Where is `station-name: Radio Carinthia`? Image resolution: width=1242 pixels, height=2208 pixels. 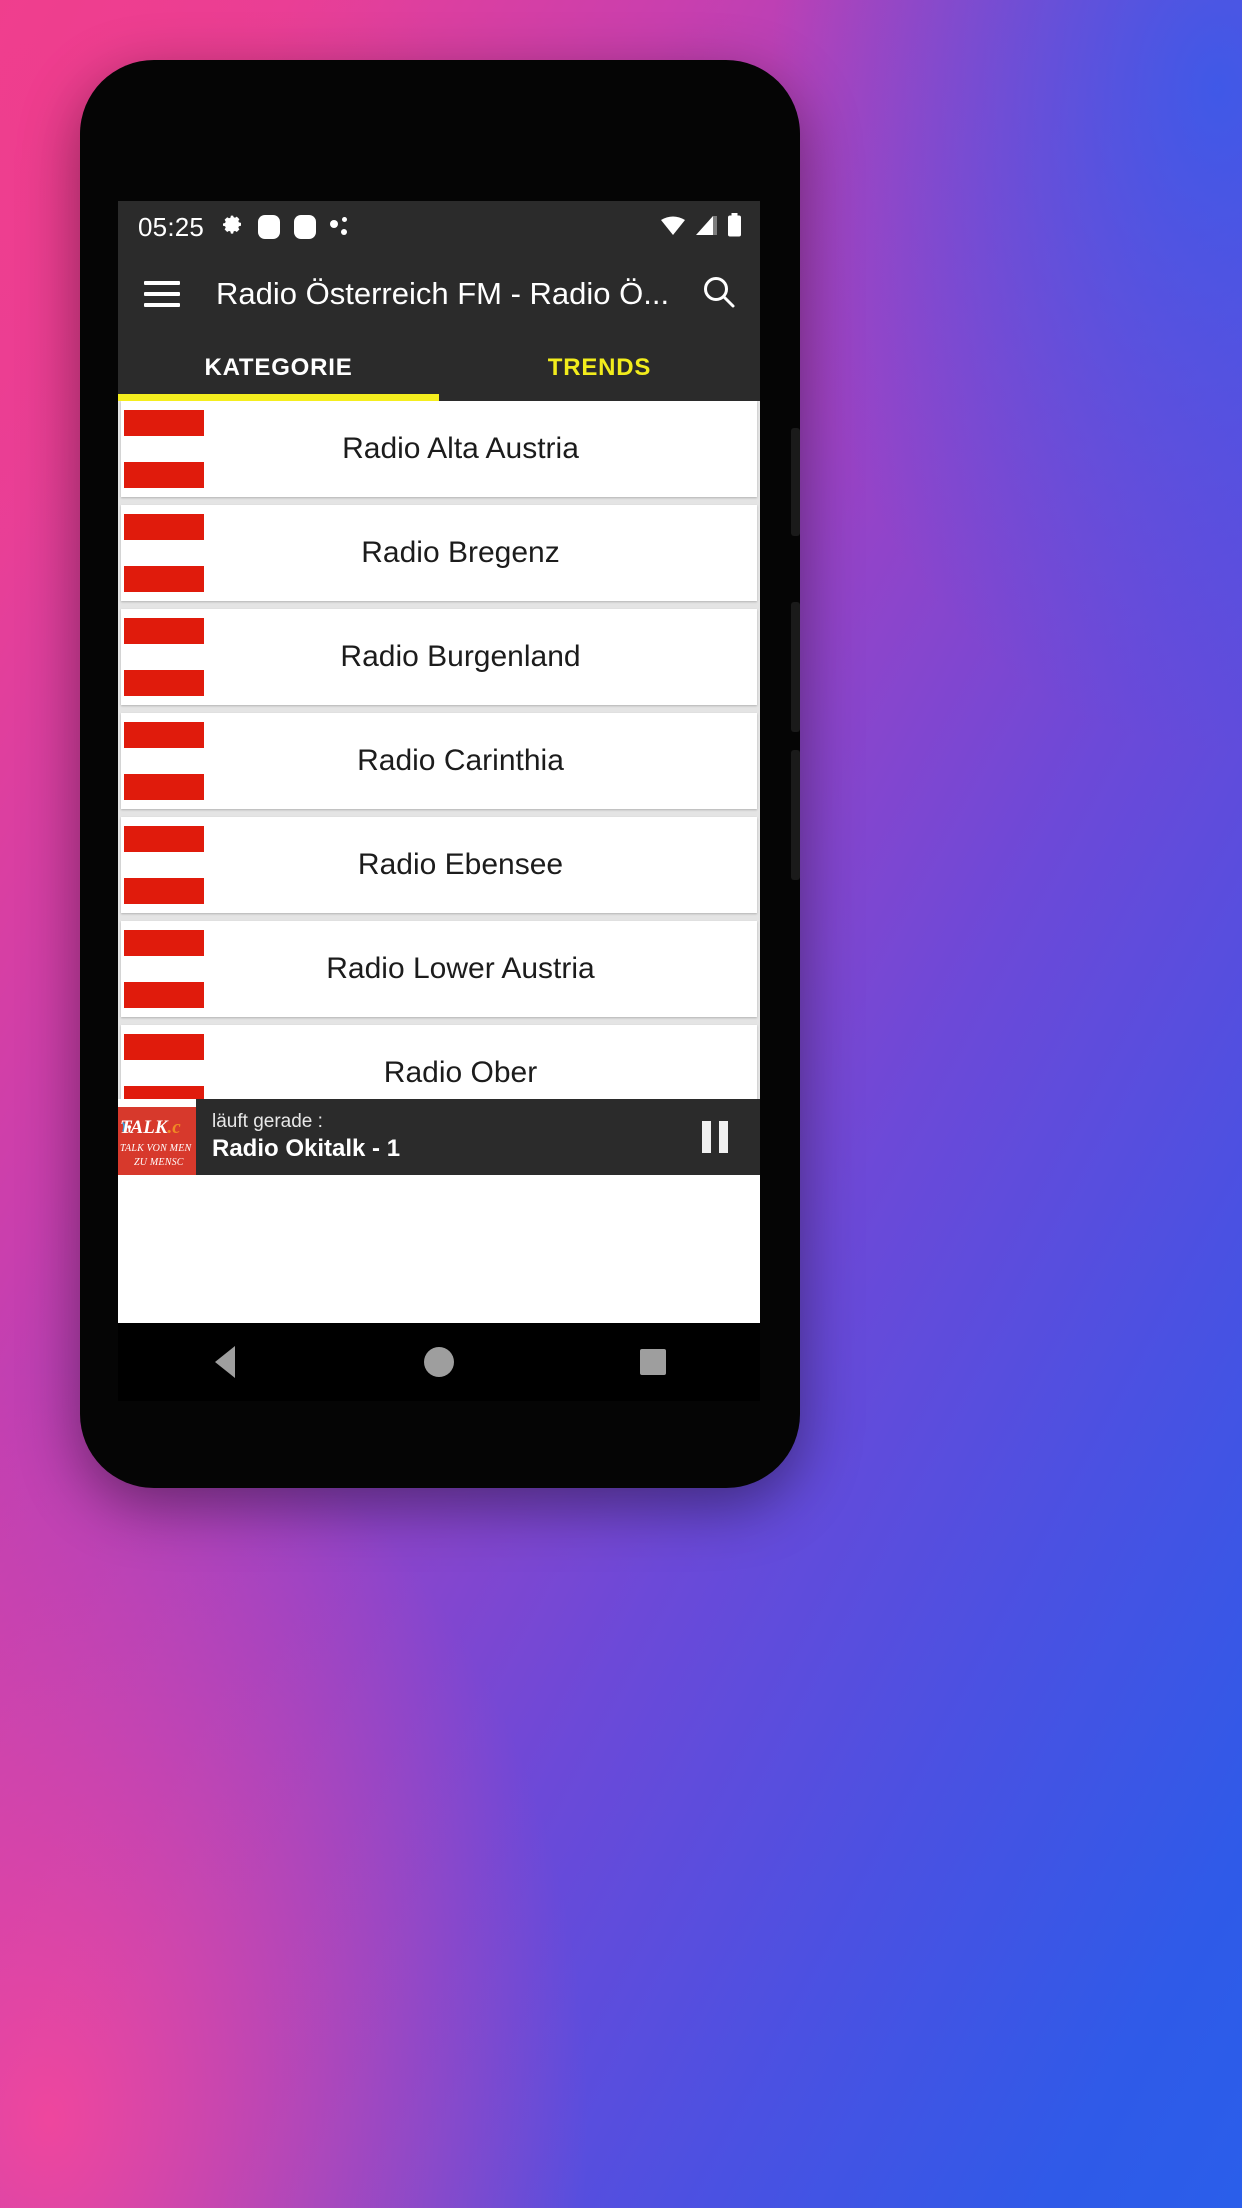 station-name: Radio Carinthia is located at coordinates (460, 760).